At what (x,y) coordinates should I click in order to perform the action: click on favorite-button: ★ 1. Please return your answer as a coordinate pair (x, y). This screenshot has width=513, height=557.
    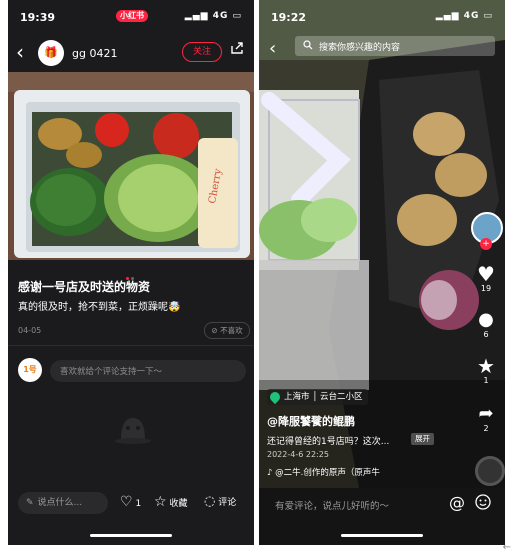
    Looking at the image, I should click on (486, 370).